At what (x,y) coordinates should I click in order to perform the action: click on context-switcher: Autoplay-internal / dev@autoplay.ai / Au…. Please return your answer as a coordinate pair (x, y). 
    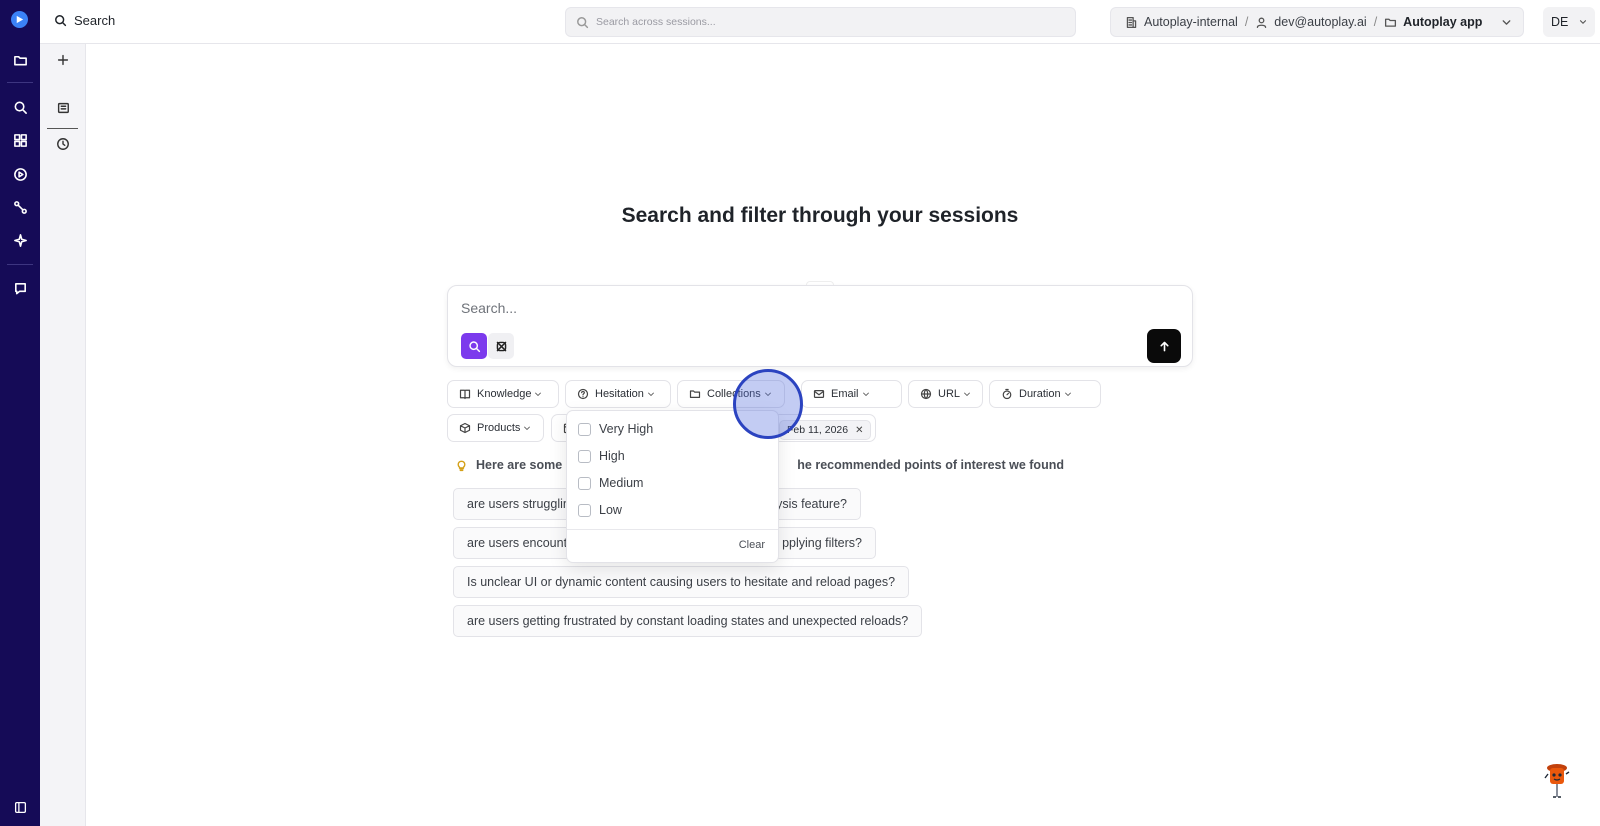
    Looking at the image, I should click on (1317, 22).